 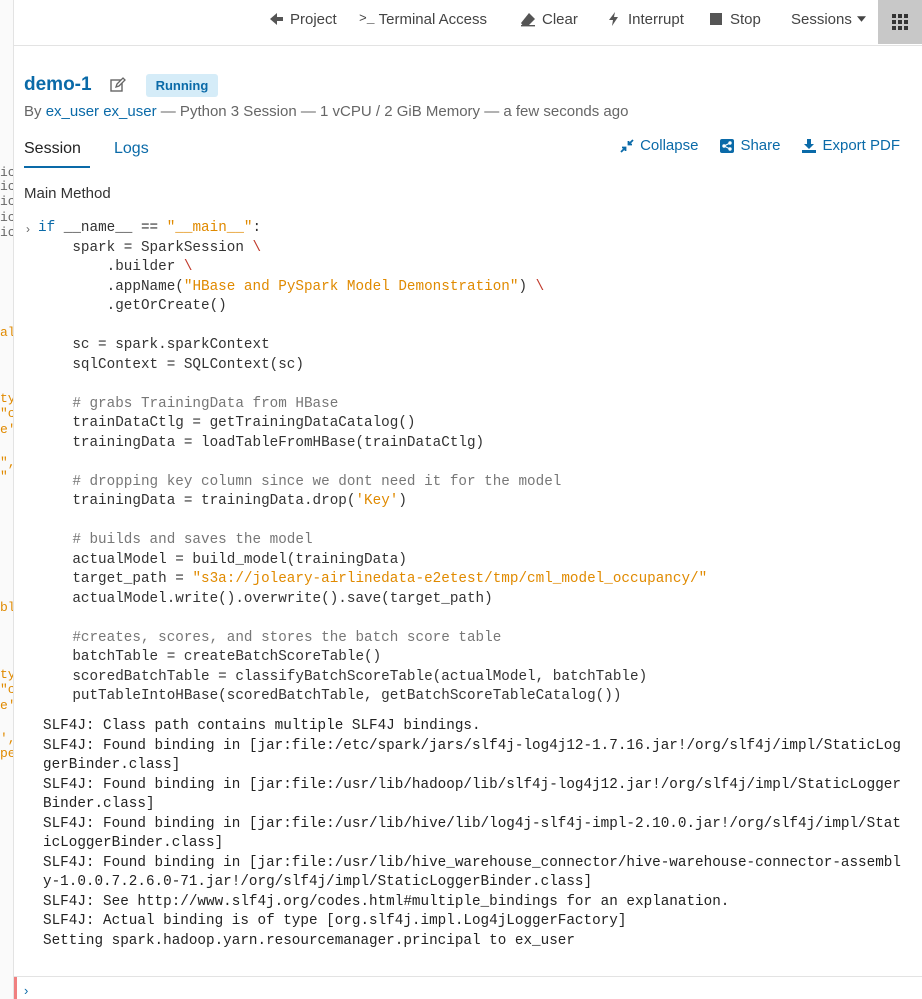 What do you see at coordinates (432, 19) in the screenshot?
I see `terminal-label: Terminal Access` at bounding box center [432, 19].